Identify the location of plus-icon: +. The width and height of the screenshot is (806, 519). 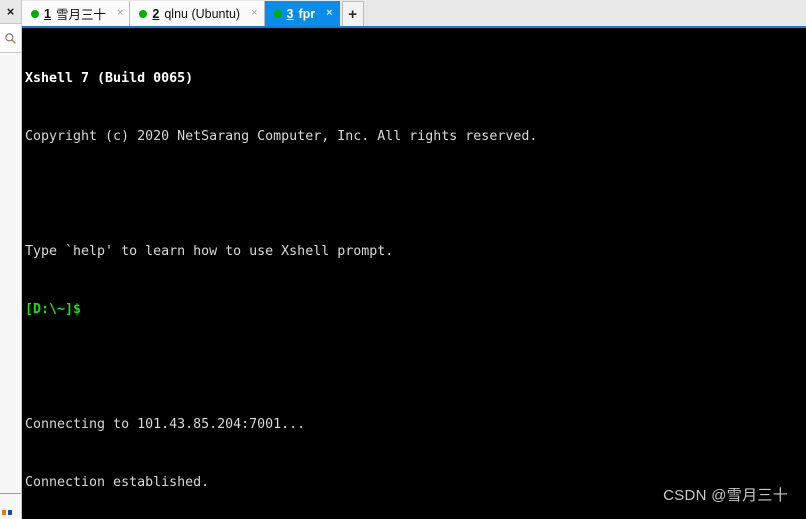
(352, 14).